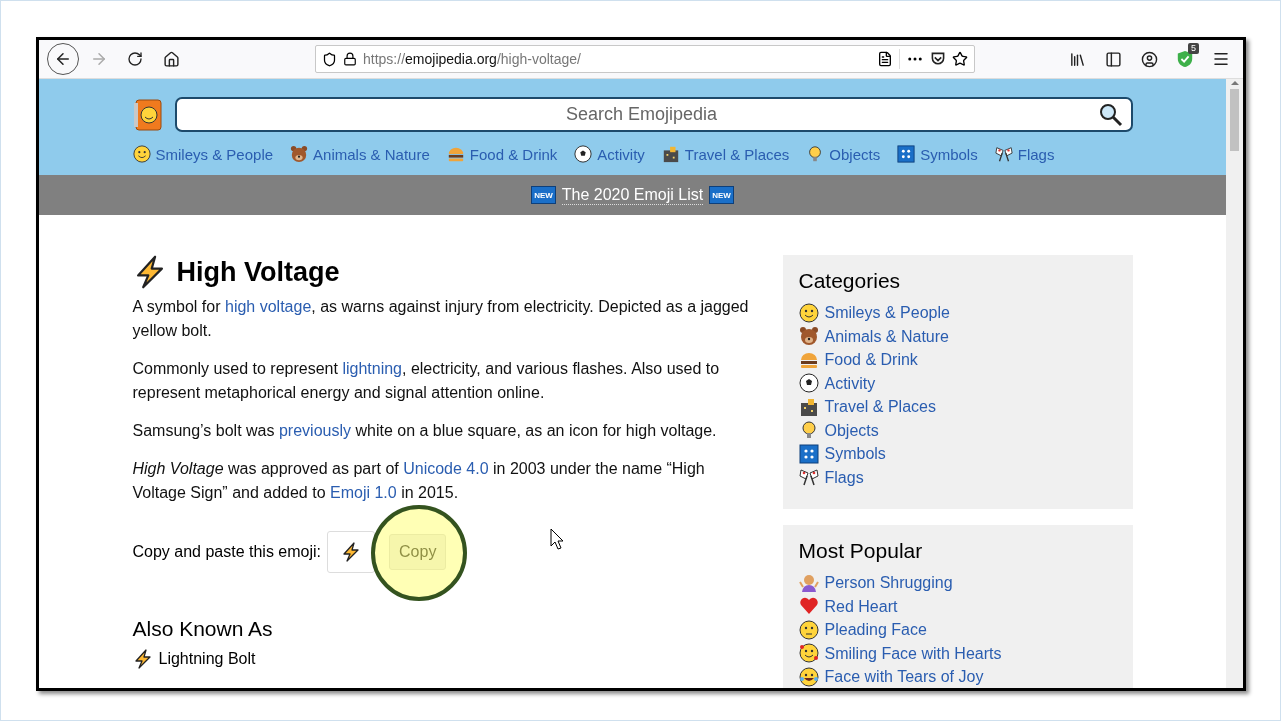  I want to click on search-field: Search Emojipedia, so click(653, 114).